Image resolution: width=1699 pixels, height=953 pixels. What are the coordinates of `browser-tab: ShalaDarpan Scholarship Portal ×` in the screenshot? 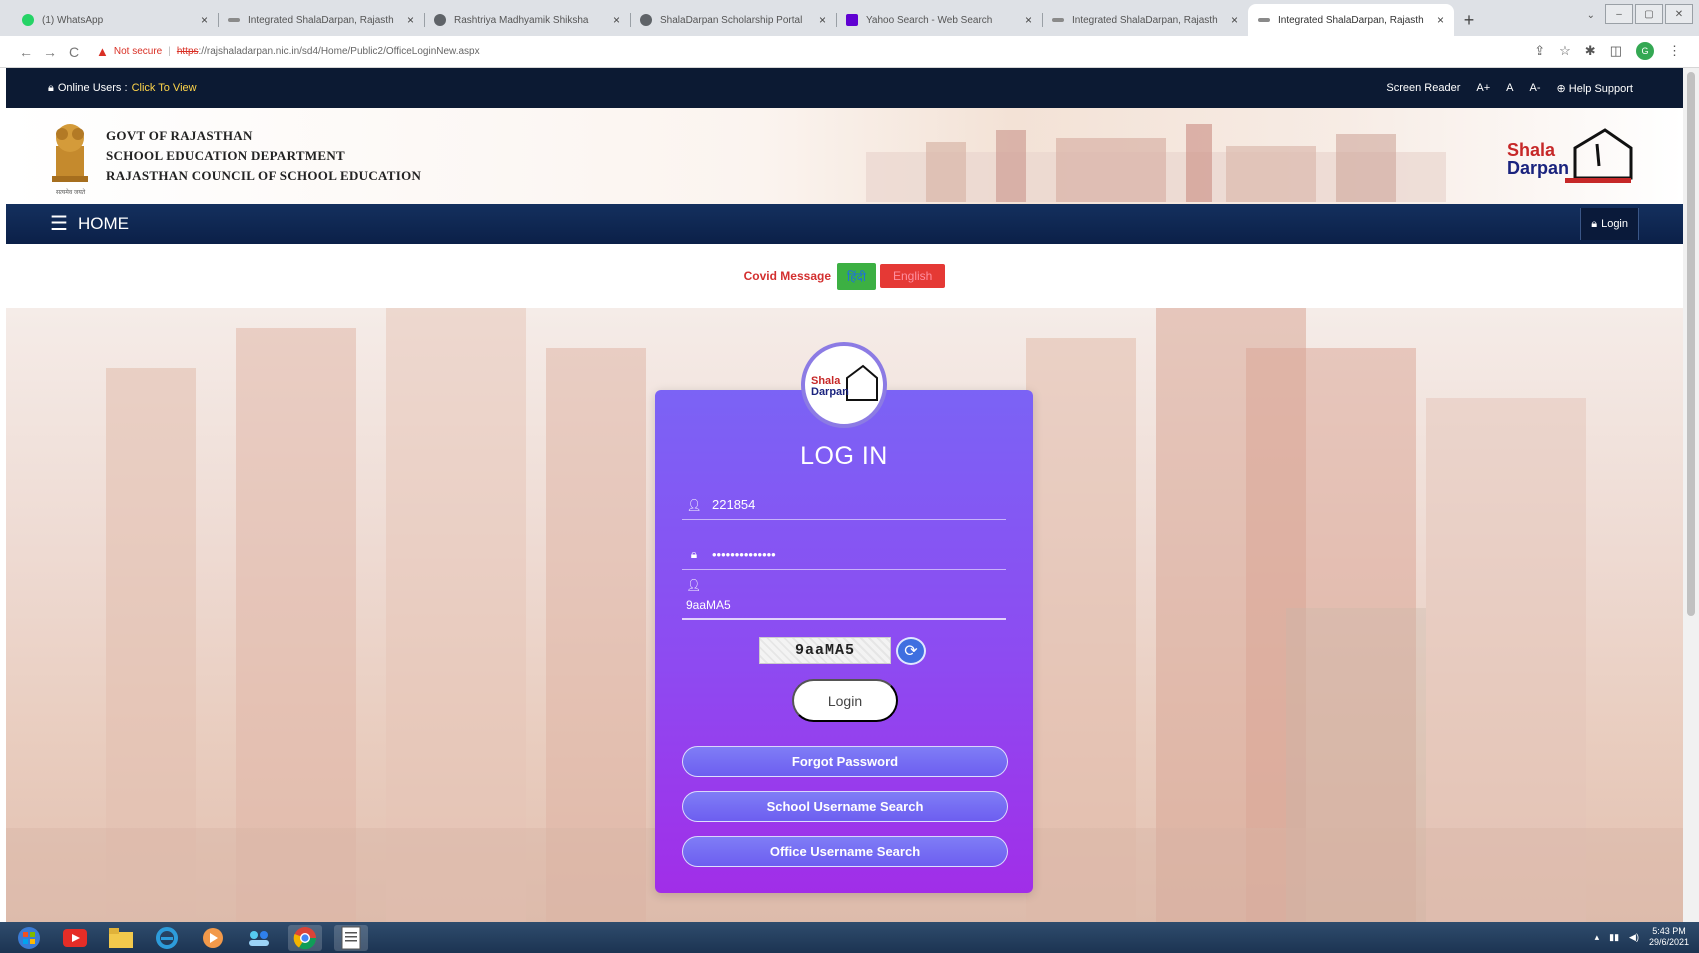 It's located at (733, 20).